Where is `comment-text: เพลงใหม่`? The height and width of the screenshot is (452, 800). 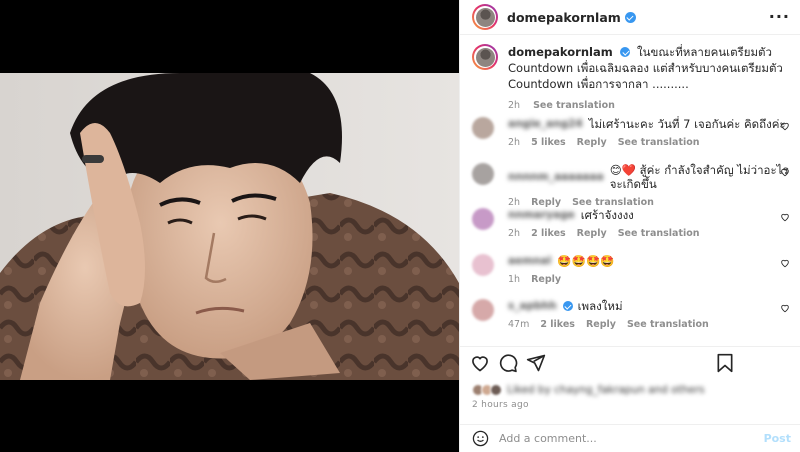
comment-text: เพลงใหม่ is located at coordinates (600, 306).